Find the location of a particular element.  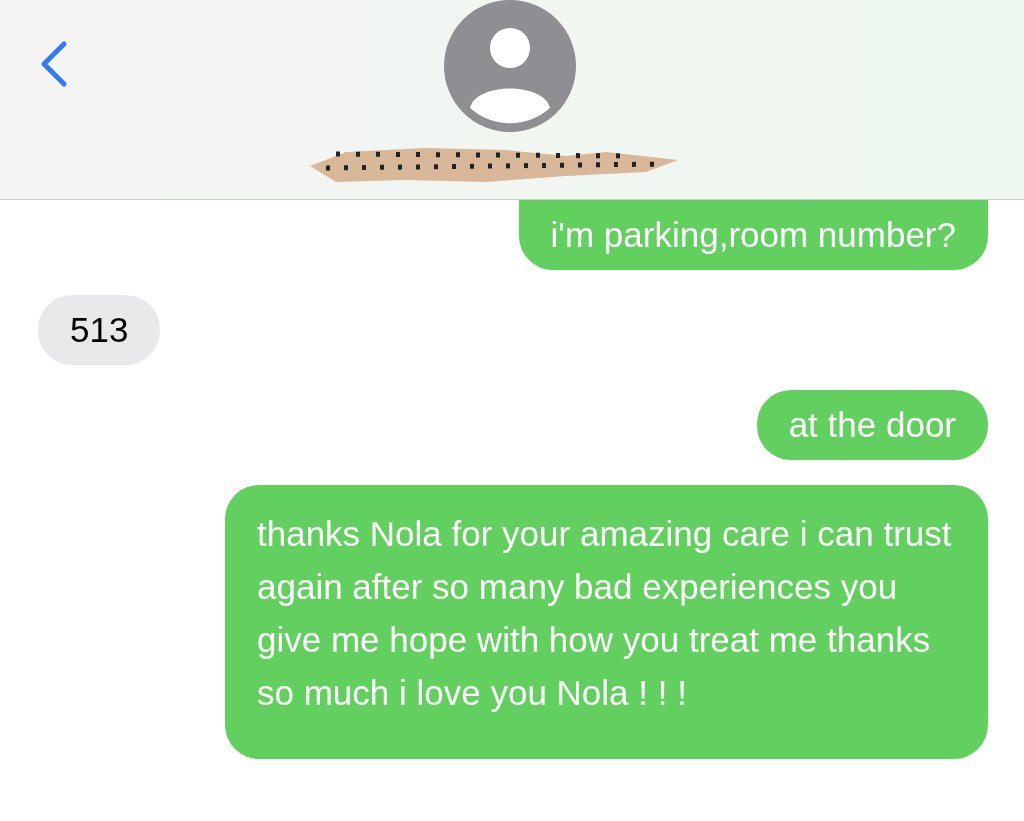

avatar-icon is located at coordinates (510, 66).